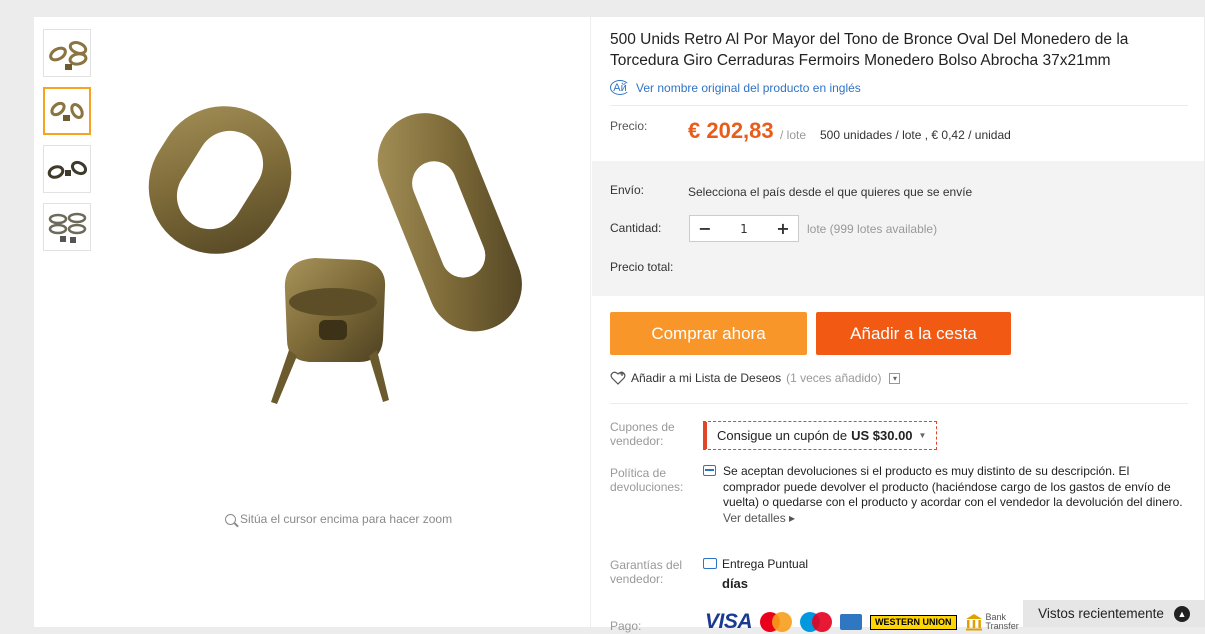  Describe the element at coordinates (626, 626) in the screenshot. I see `payment-label: Pago:` at that location.